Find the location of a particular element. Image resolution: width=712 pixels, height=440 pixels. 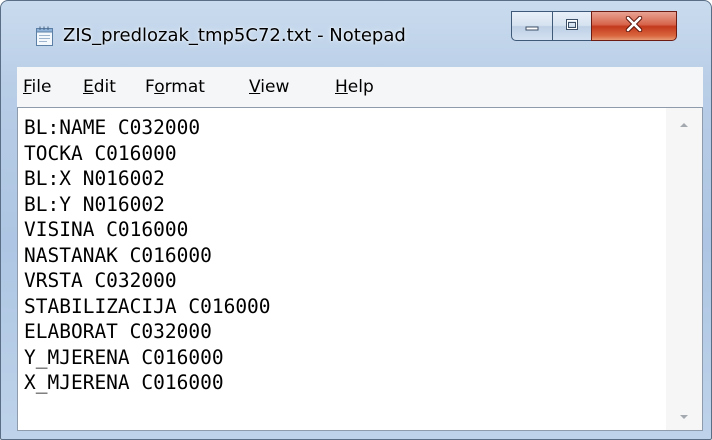

maximize-button is located at coordinates (572, 26).